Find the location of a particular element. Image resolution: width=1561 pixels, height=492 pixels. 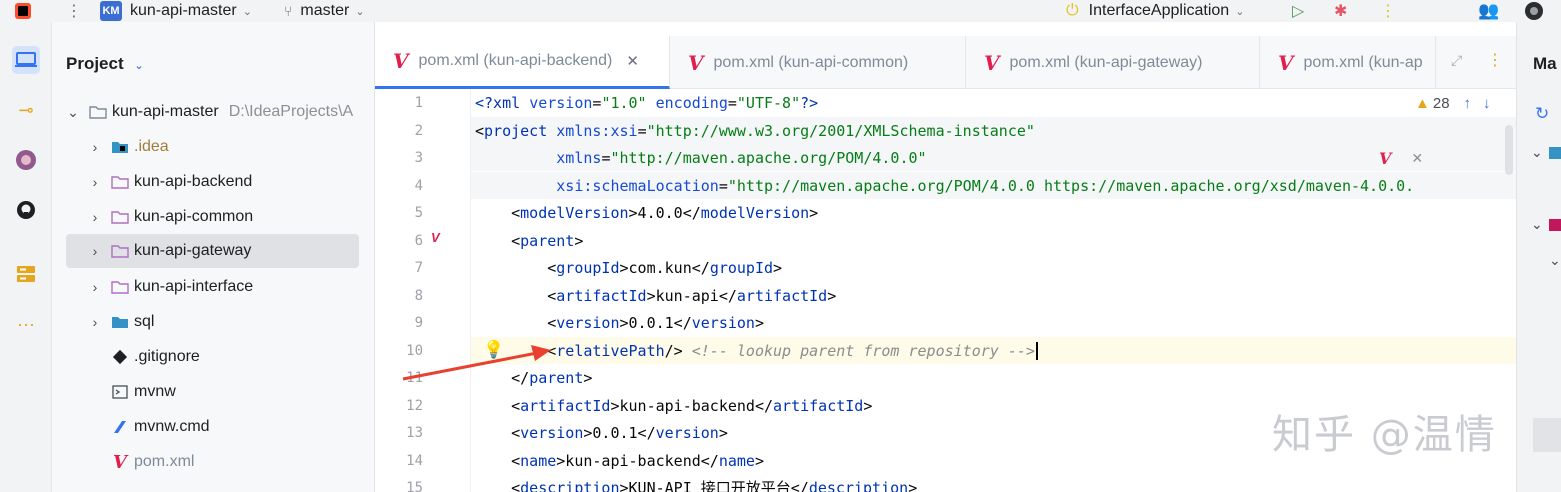

tab-label: pom.xml (kun-api-gateway) is located at coordinates (1106, 62).